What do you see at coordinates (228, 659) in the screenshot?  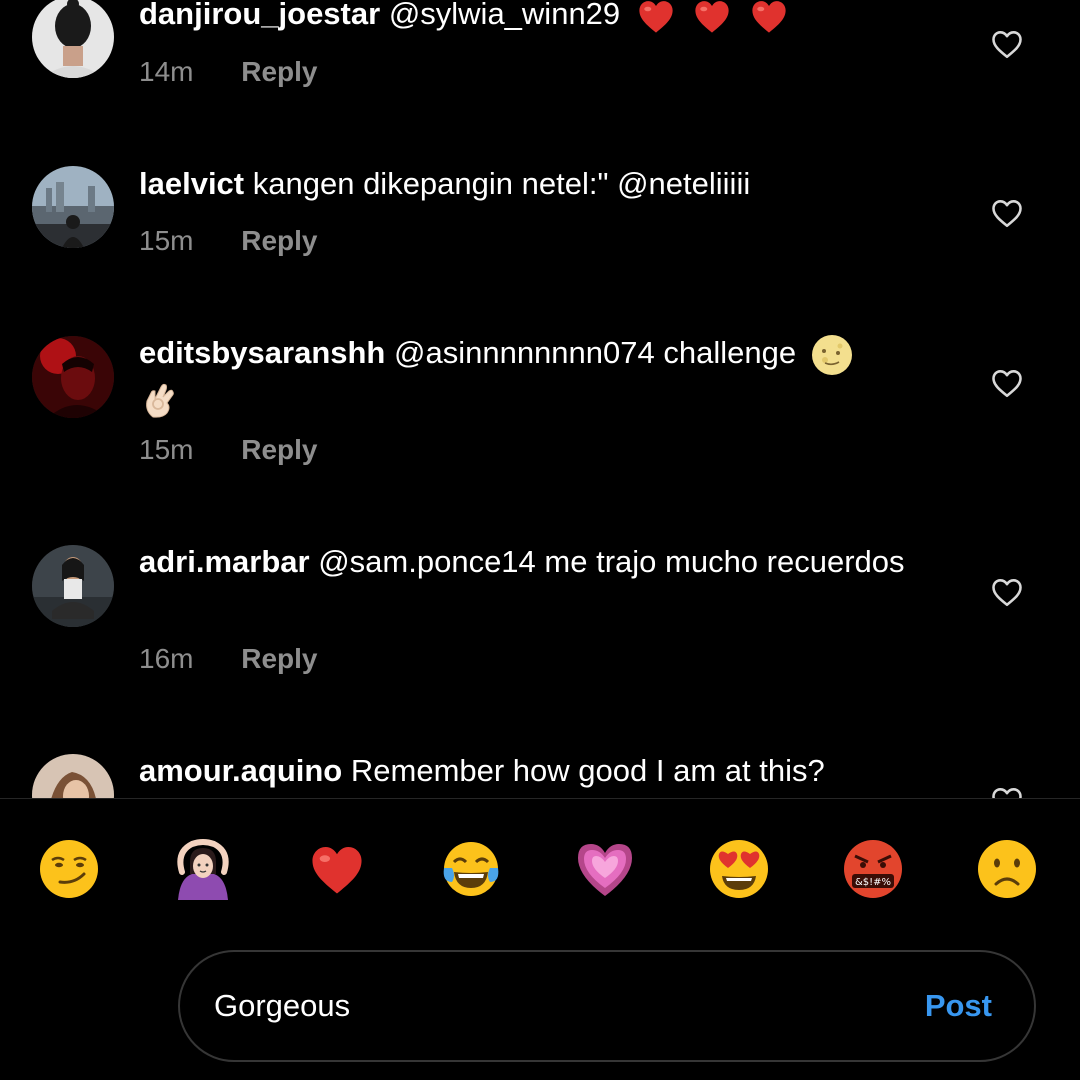 I see `comment-meta: 16m Reply` at bounding box center [228, 659].